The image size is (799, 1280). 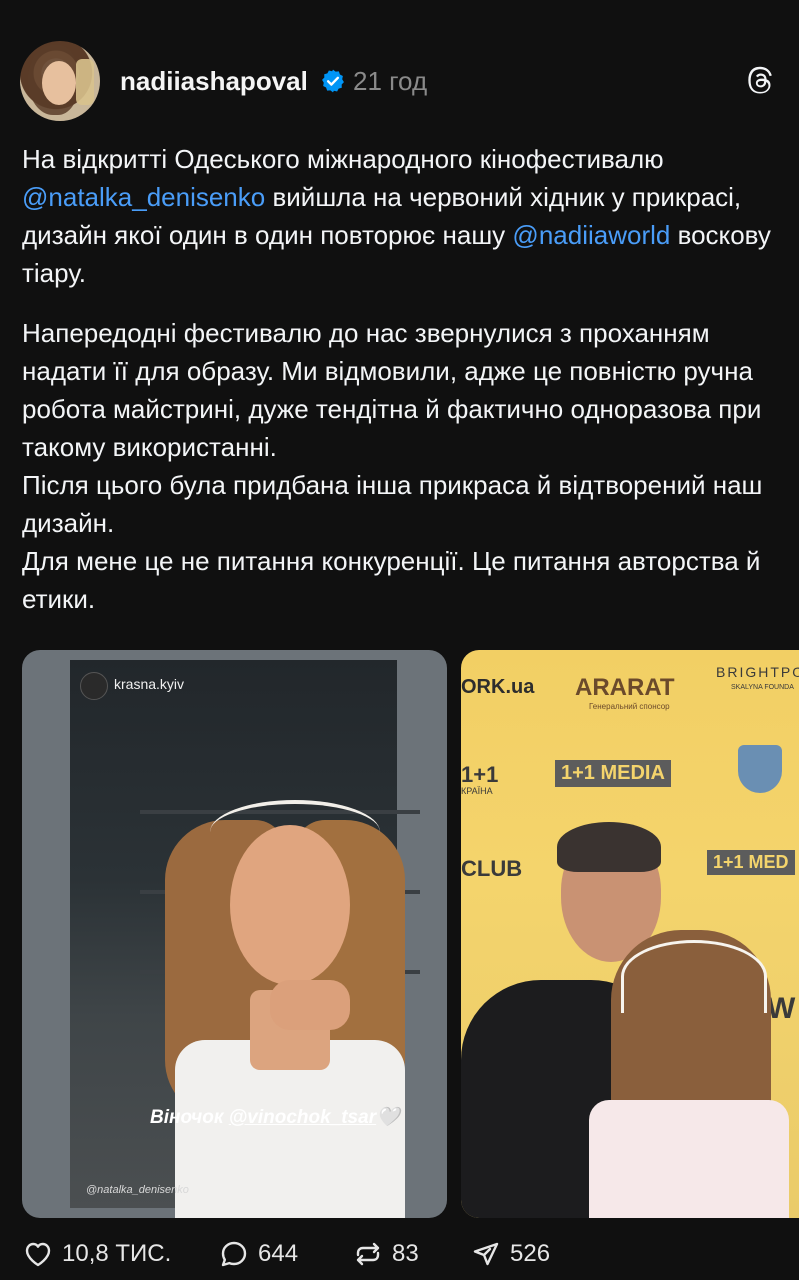 I want to click on post-time: 21 год, so click(x=390, y=81).